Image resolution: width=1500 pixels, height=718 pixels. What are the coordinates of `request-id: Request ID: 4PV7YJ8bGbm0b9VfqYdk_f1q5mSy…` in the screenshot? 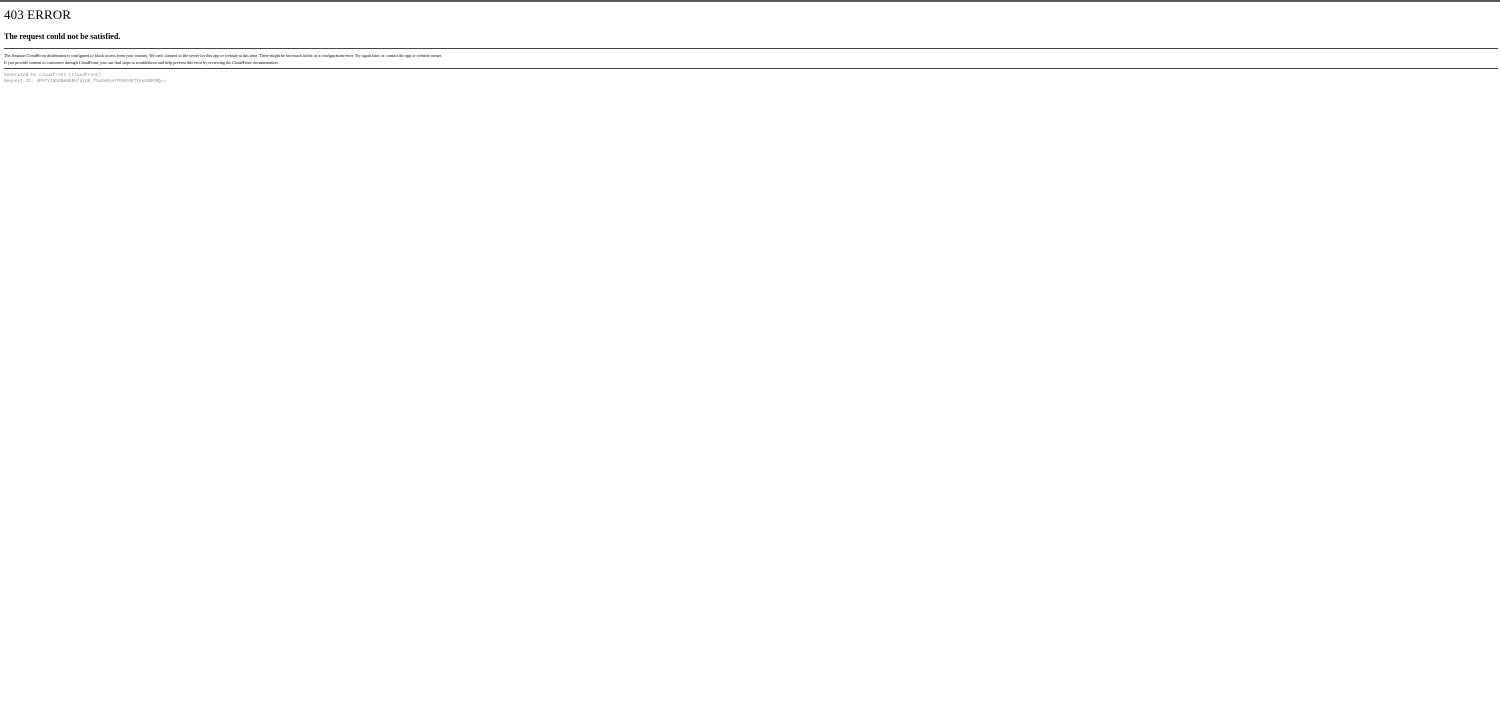 It's located at (85, 81).